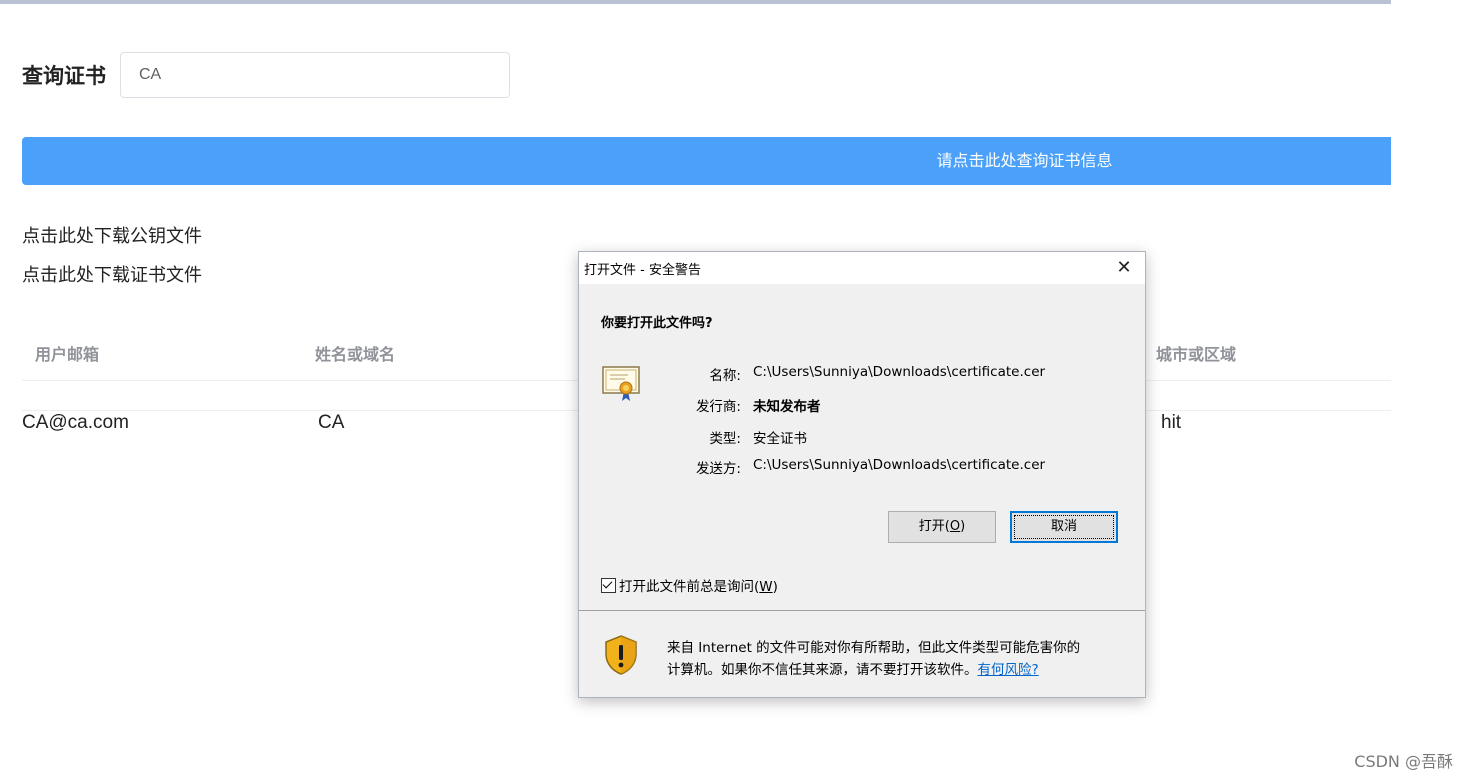 The width and height of the screenshot is (1469, 778). What do you see at coordinates (621, 655) in the screenshot?
I see `shield-warning-icon` at bounding box center [621, 655].